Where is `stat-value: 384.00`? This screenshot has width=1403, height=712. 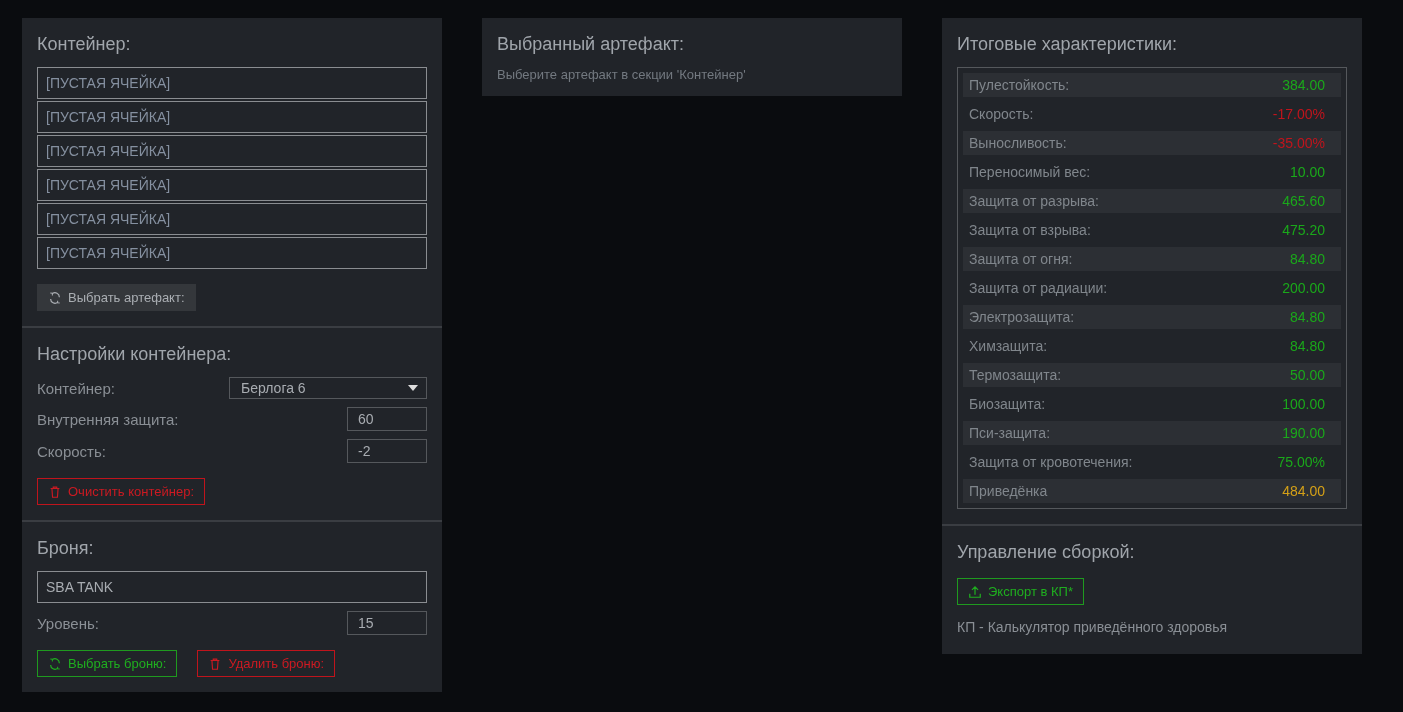
stat-value: 384.00 is located at coordinates (1303, 85).